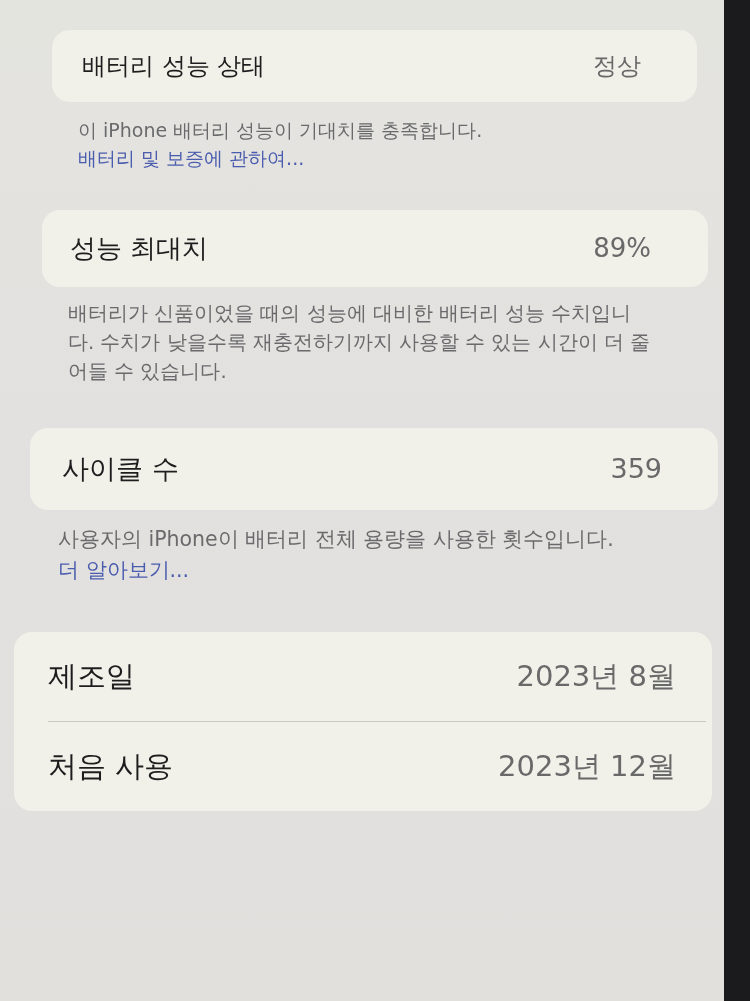 The width and height of the screenshot is (750, 1001). I want to click on row-label: 배터리 성능 상태, so click(174, 66).